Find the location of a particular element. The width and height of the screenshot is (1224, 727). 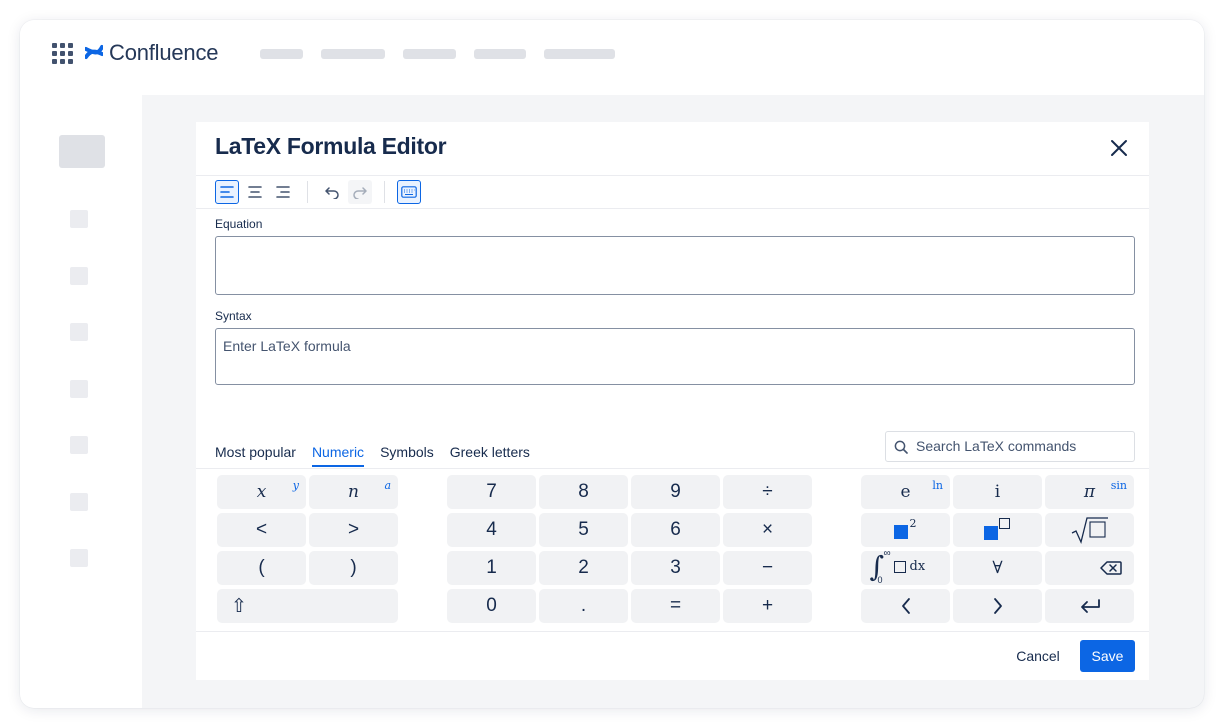

key-greater-than: > is located at coordinates (353, 530).